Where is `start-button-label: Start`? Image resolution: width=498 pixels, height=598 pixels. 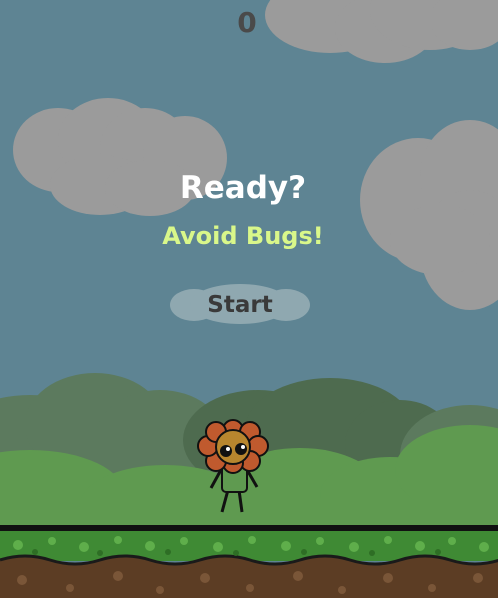
start-button-label: Start is located at coordinates (240, 305).